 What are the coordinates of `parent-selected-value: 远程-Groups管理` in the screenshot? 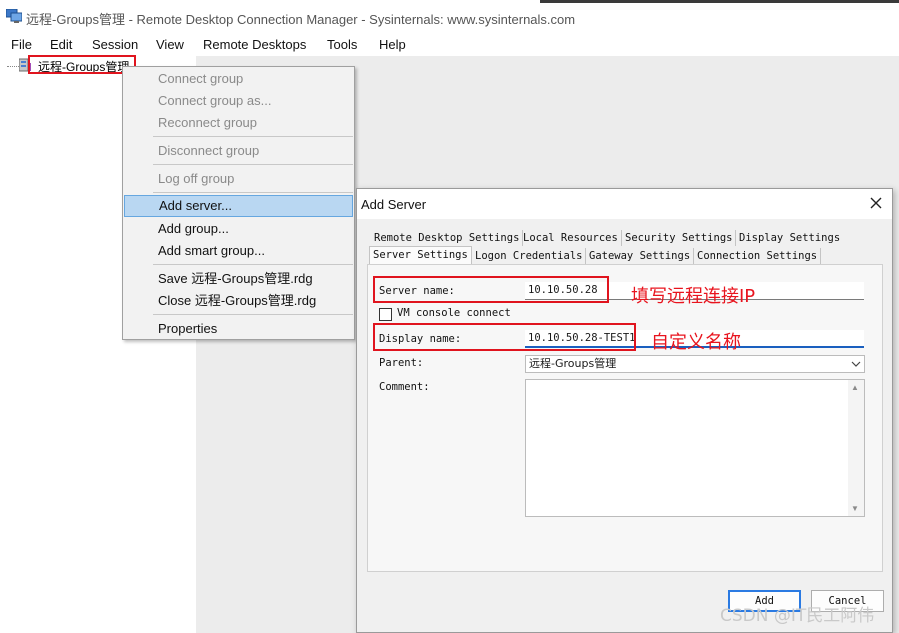 It's located at (573, 363).